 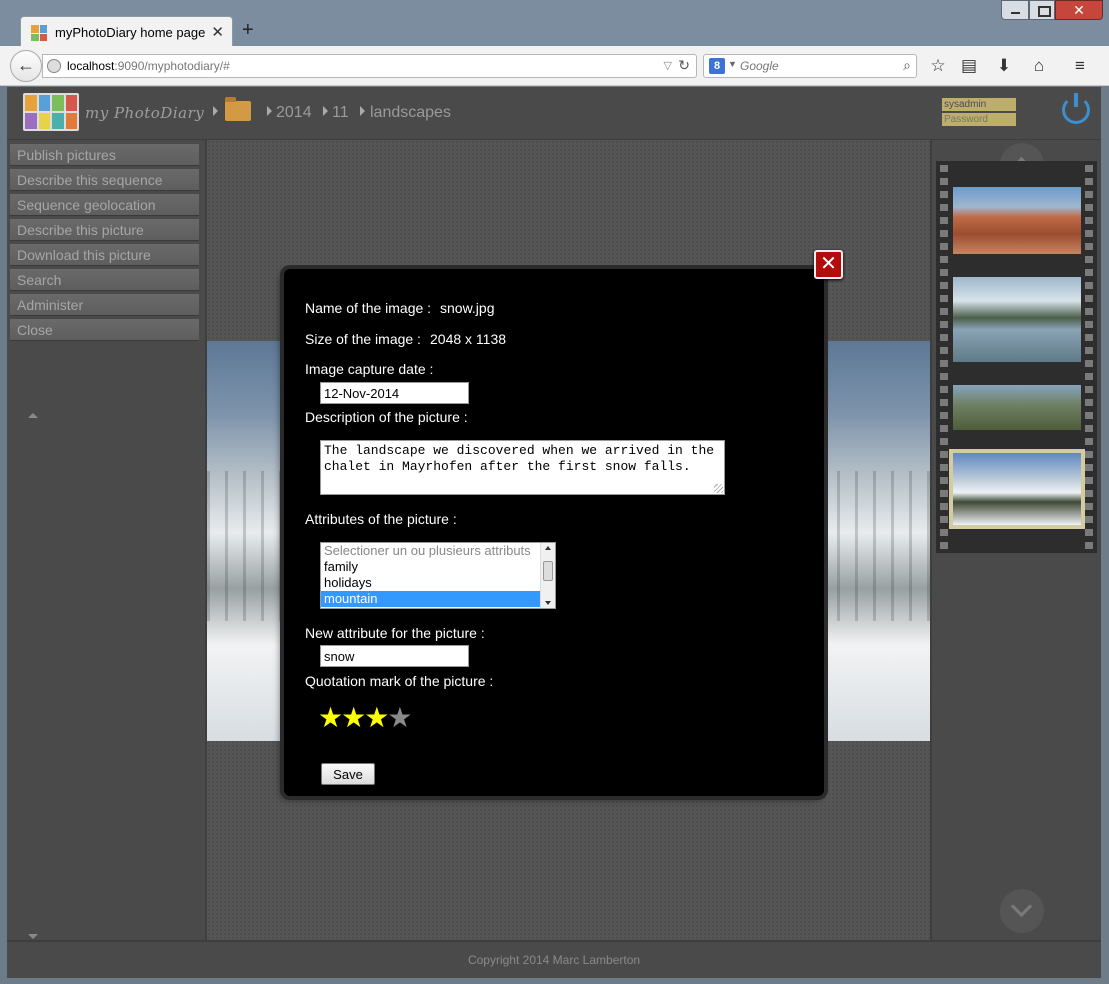 What do you see at coordinates (104, 330) in the screenshot?
I see `menu-close: Close` at bounding box center [104, 330].